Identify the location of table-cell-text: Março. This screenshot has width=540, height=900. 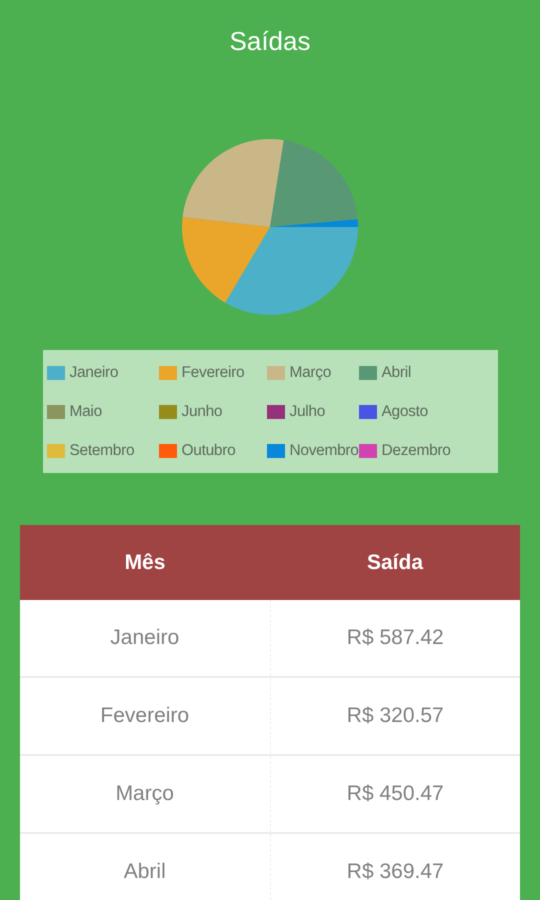
(144, 794).